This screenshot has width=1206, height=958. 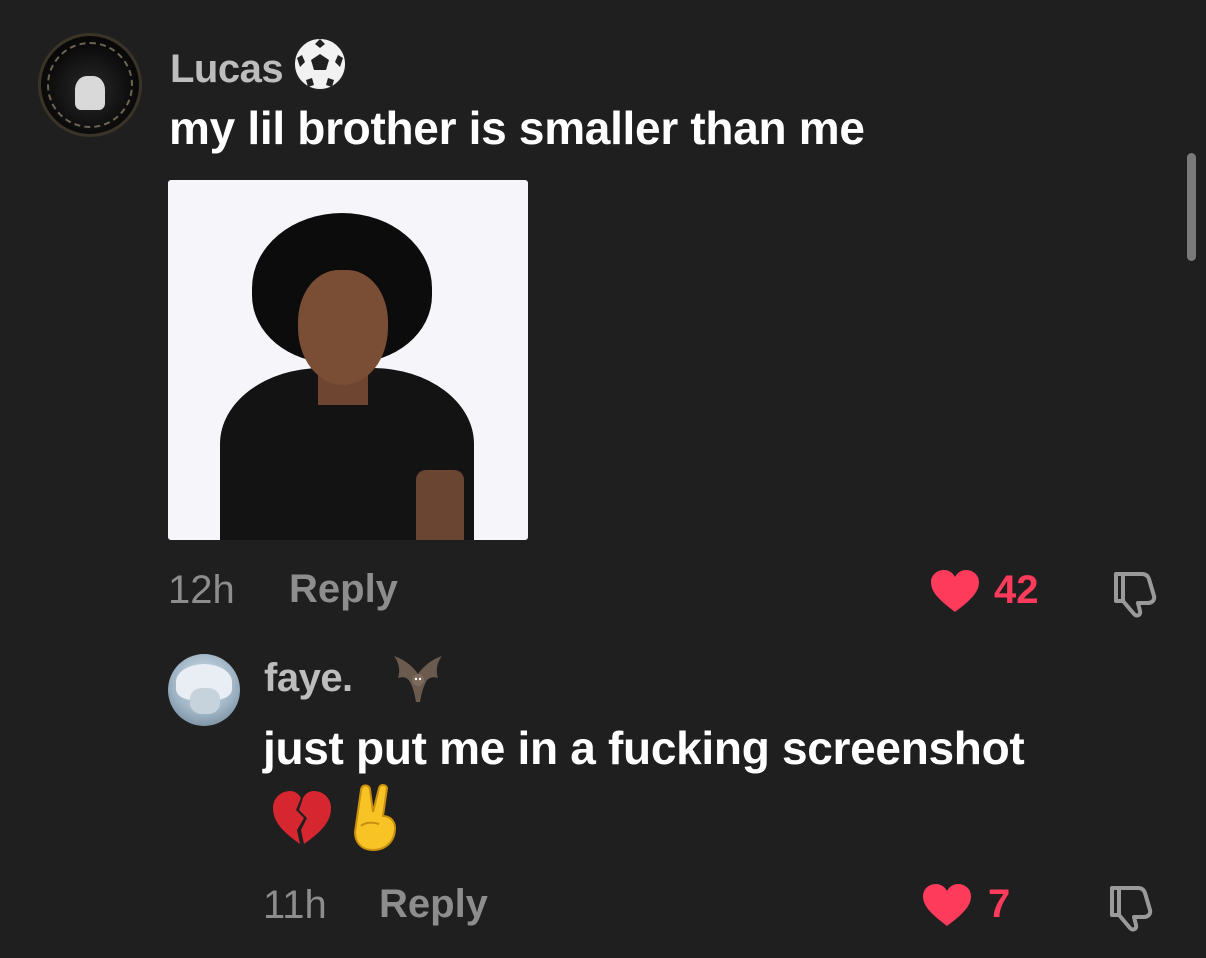 I want to click on like-count: 42, so click(x=1016, y=590).